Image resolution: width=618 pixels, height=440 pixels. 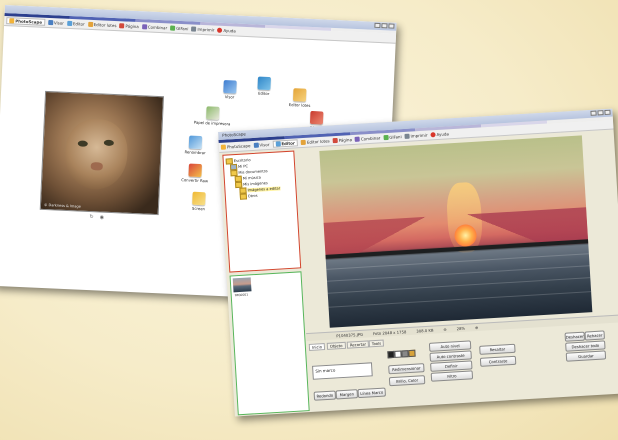 What do you see at coordinates (594, 335) in the screenshot?
I see `rehacer-button: Rehacer` at bounding box center [594, 335].